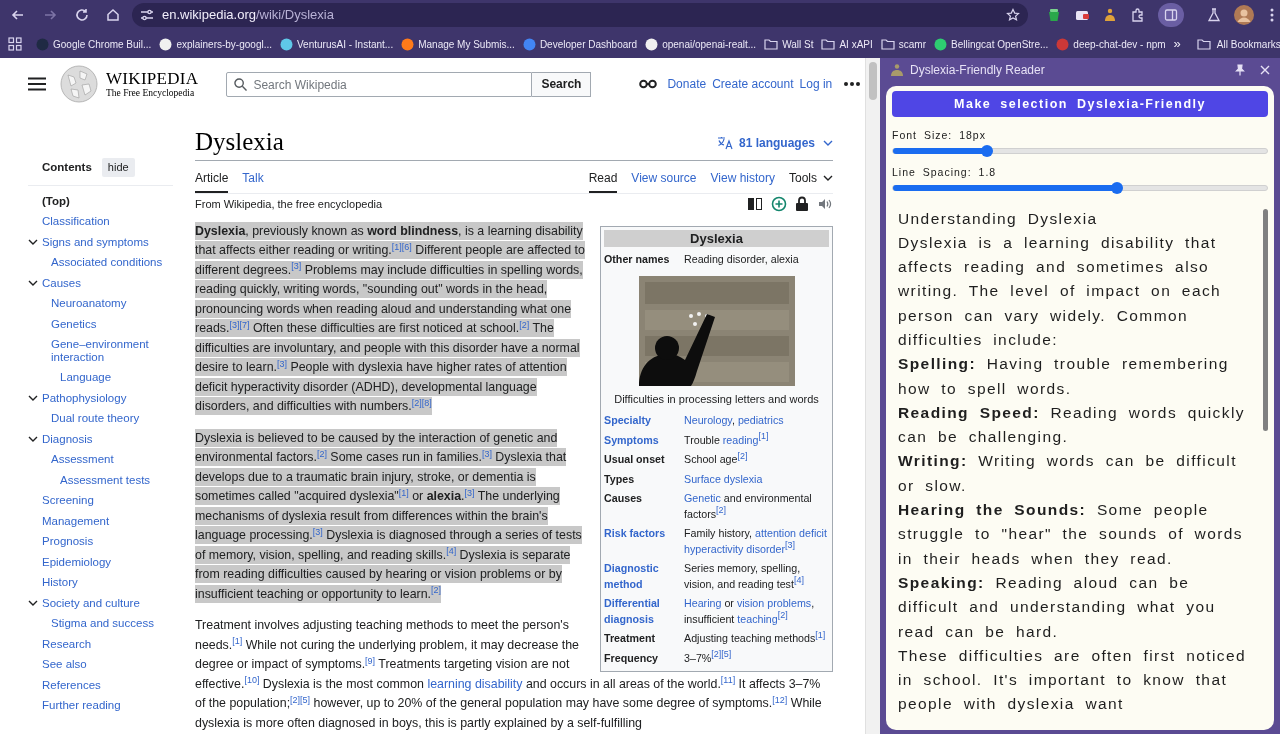 This screenshot has width=1280, height=734. Describe the element at coordinates (68, 500) in the screenshot. I see `toc-link: Screening` at that location.